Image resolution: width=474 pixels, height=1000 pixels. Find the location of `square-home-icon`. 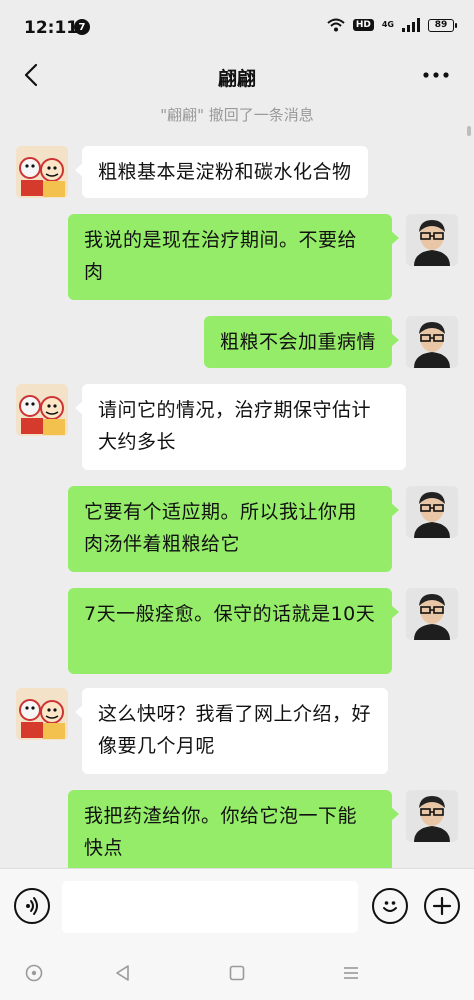

square-home-icon is located at coordinates (237, 973).